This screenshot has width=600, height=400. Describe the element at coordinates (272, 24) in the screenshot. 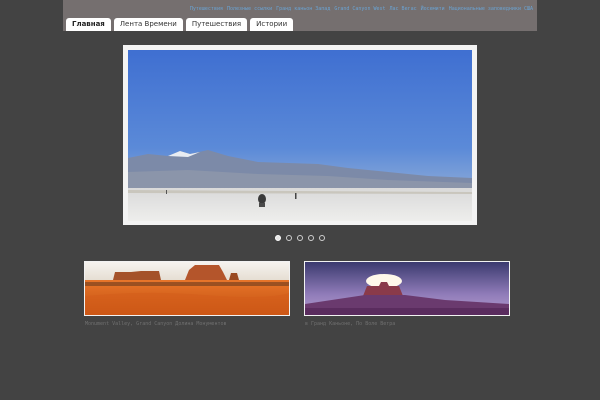

I see `tab-stories: Истории` at that location.